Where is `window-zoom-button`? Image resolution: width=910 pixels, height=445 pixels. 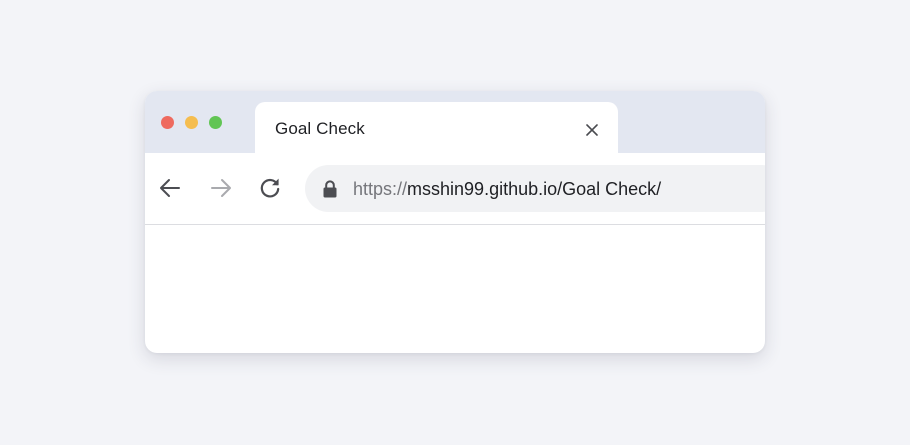 window-zoom-button is located at coordinates (215, 122).